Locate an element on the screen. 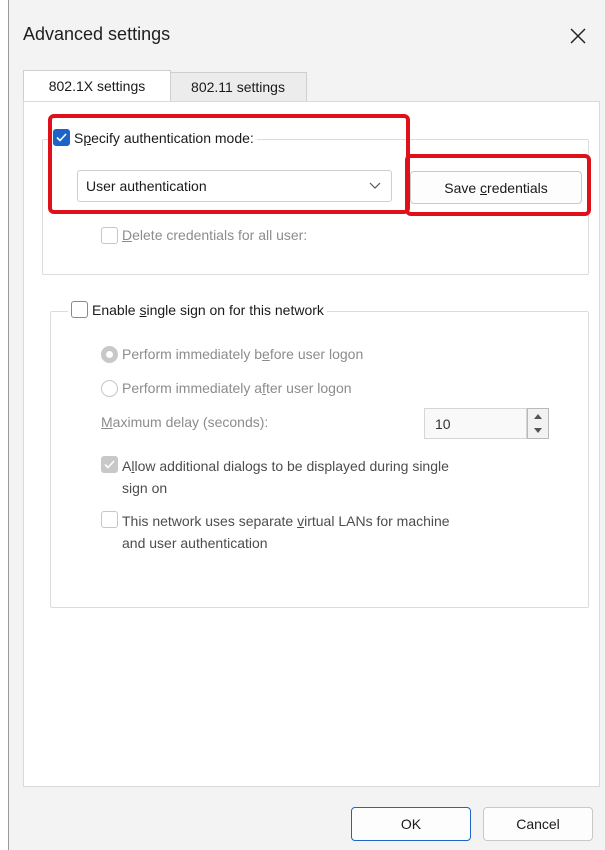  ok-button: OK is located at coordinates (411, 824).